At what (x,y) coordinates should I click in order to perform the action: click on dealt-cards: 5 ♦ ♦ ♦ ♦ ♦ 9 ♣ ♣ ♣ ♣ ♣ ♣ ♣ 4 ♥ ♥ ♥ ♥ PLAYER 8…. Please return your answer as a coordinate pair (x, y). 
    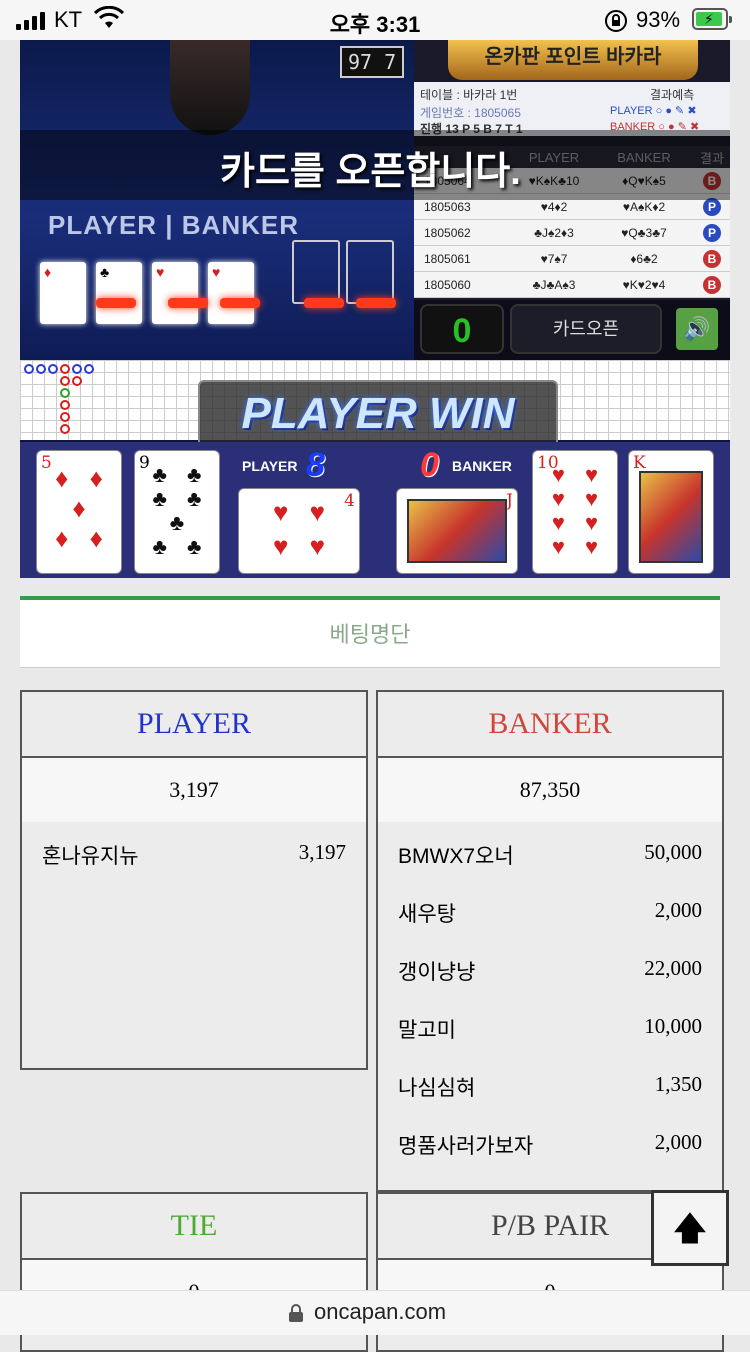
    Looking at the image, I should click on (375, 510).